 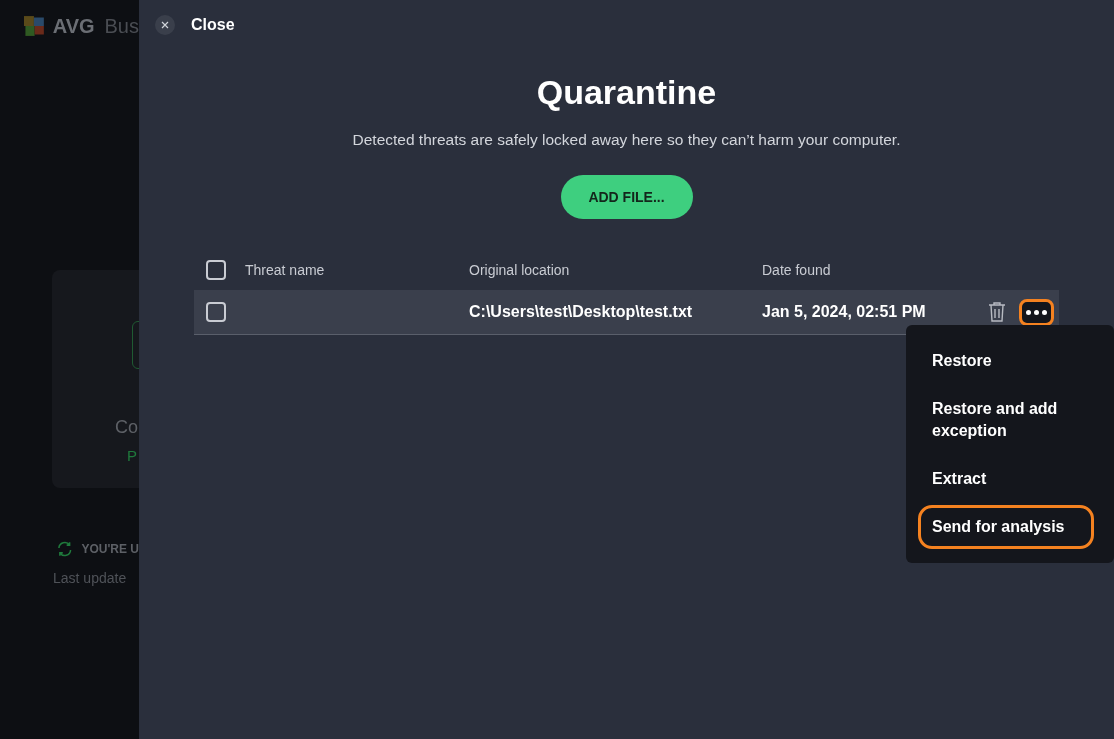 I want to click on table-cell-text: C:\Users\test\Desktop\test.txt, so click(x=581, y=312).